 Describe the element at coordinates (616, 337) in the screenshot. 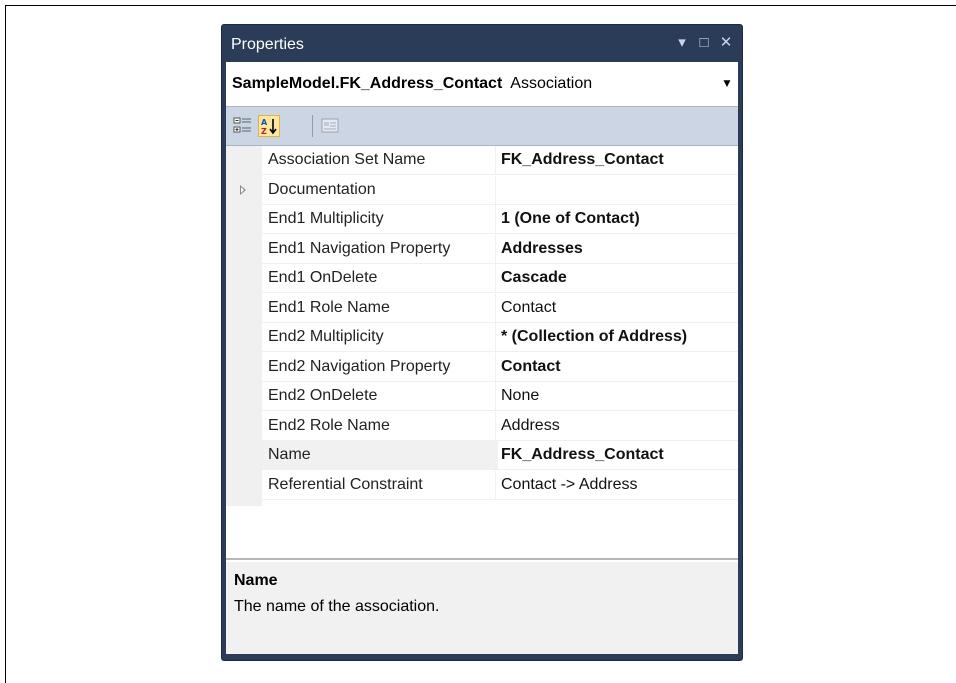

I see `property-value: * (Collection of Address)` at that location.